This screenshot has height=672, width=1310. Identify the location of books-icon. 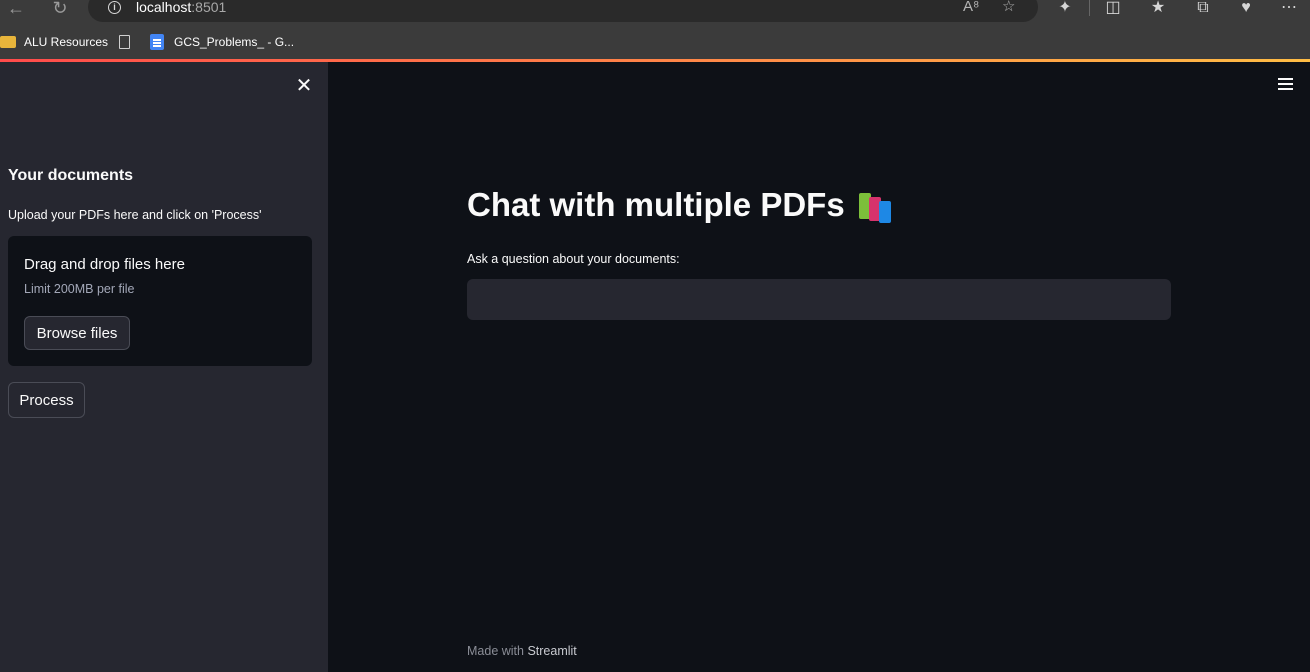
(876, 206).